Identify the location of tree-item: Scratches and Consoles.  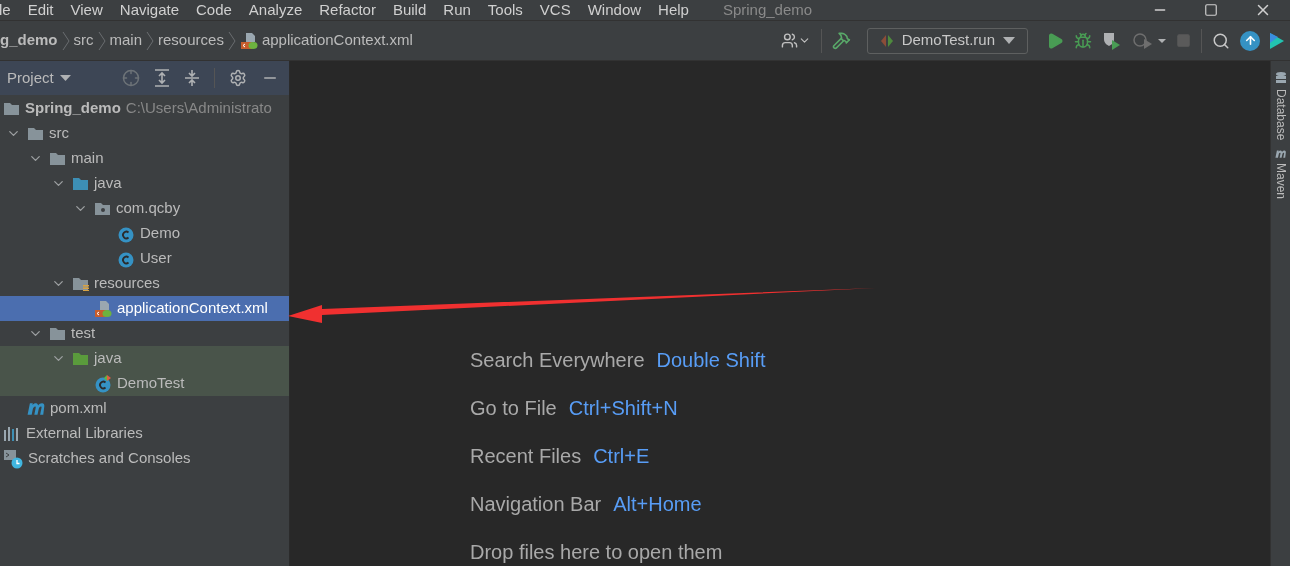
(144, 458).